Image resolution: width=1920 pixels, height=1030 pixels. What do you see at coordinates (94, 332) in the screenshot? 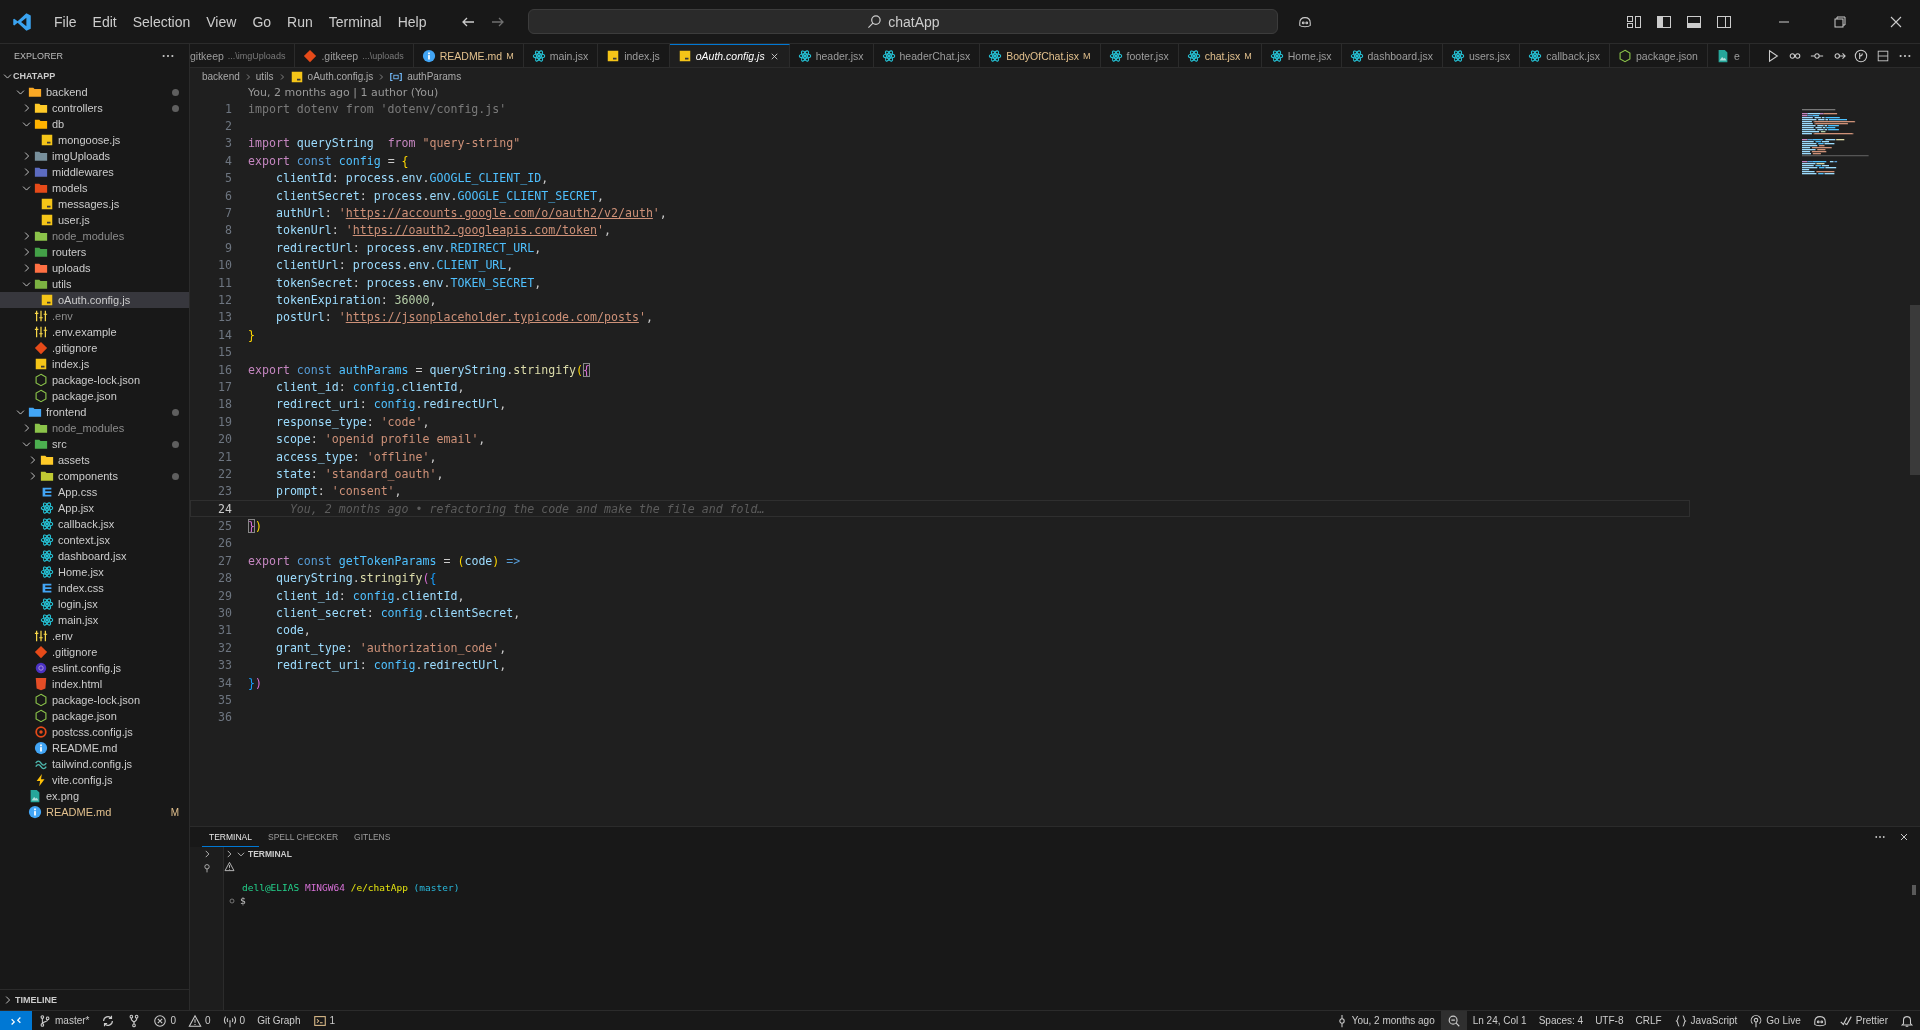
I see `tree-item: .env.example` at bounding box center [94, 332].